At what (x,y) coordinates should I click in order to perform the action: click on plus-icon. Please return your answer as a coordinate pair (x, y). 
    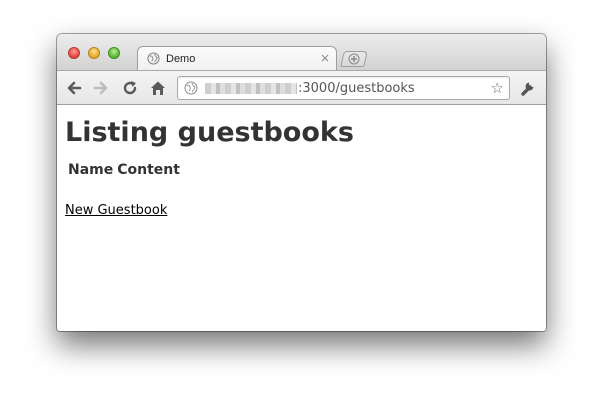
    Looking at the image, I should click on (354, 59).